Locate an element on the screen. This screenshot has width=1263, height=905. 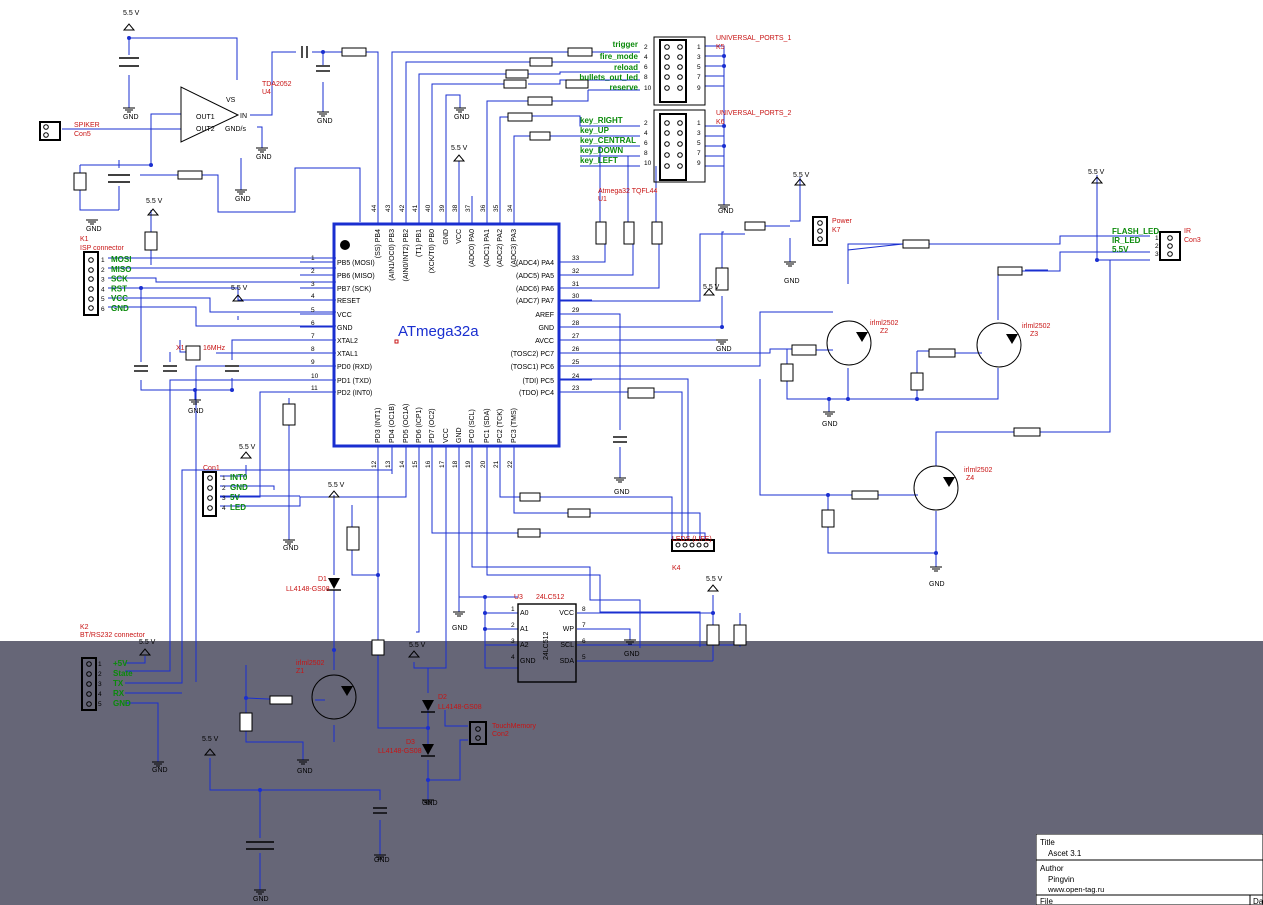
mcu-pin-num: 21 is located at coordinates (496, 464).